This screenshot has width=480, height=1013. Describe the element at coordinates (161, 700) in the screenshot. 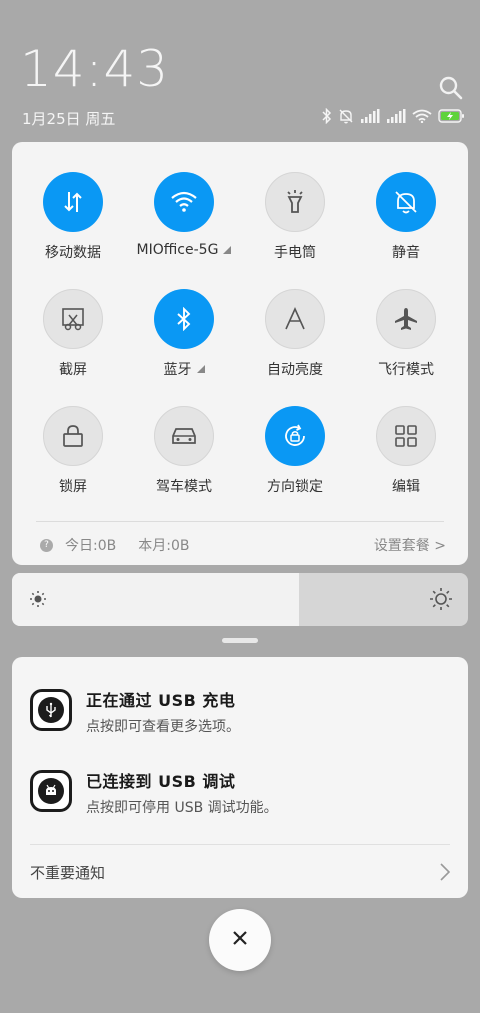

I see `notification-title: 正在通过 USB 充电` at that location.